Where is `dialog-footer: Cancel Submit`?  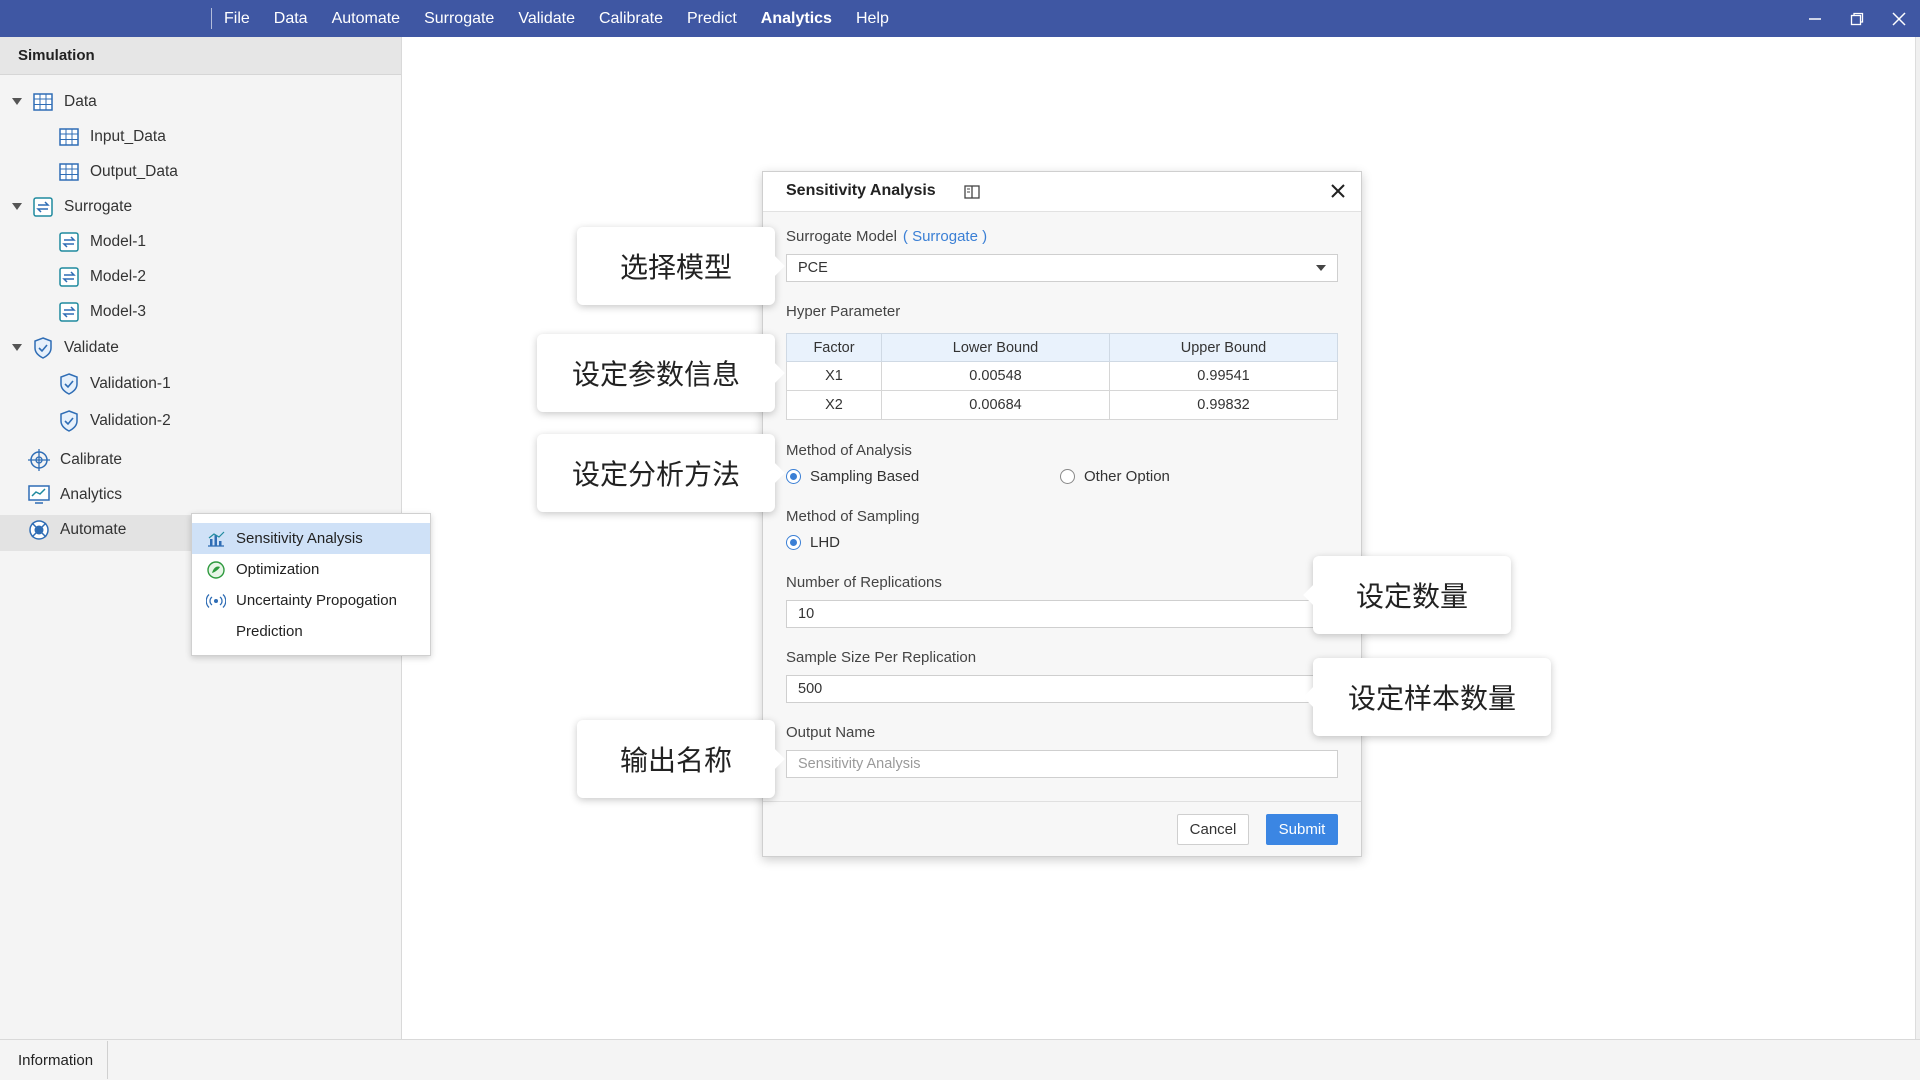
dialog-footer: Cancel Submit is located at coordinates (1062, 828).